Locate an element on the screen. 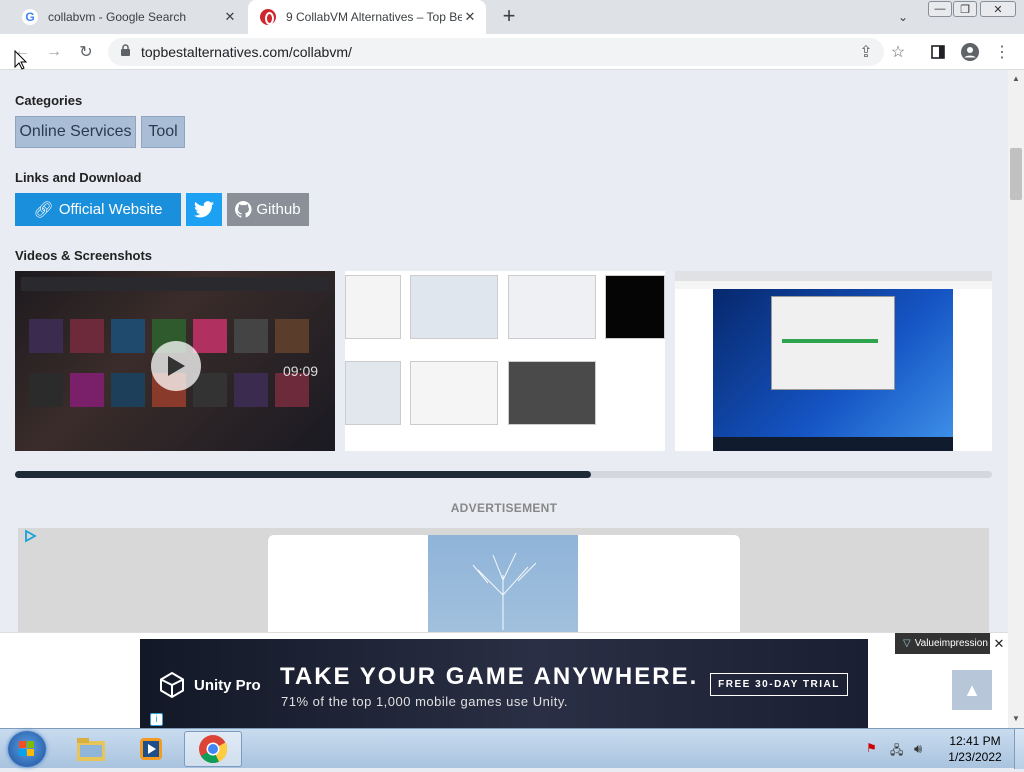 This screenshot has width=1024, height=772. chevron-up-icon: ▲ is located at coordinates (972, 689).